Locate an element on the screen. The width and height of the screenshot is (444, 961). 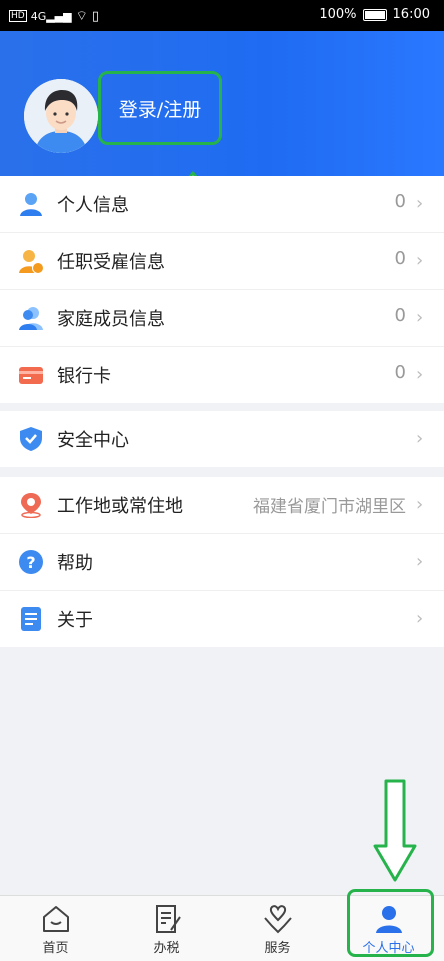
status-icons-left: HD 4G▂▄▆ ⌔ ▯ is located at coordinates (54, 16).